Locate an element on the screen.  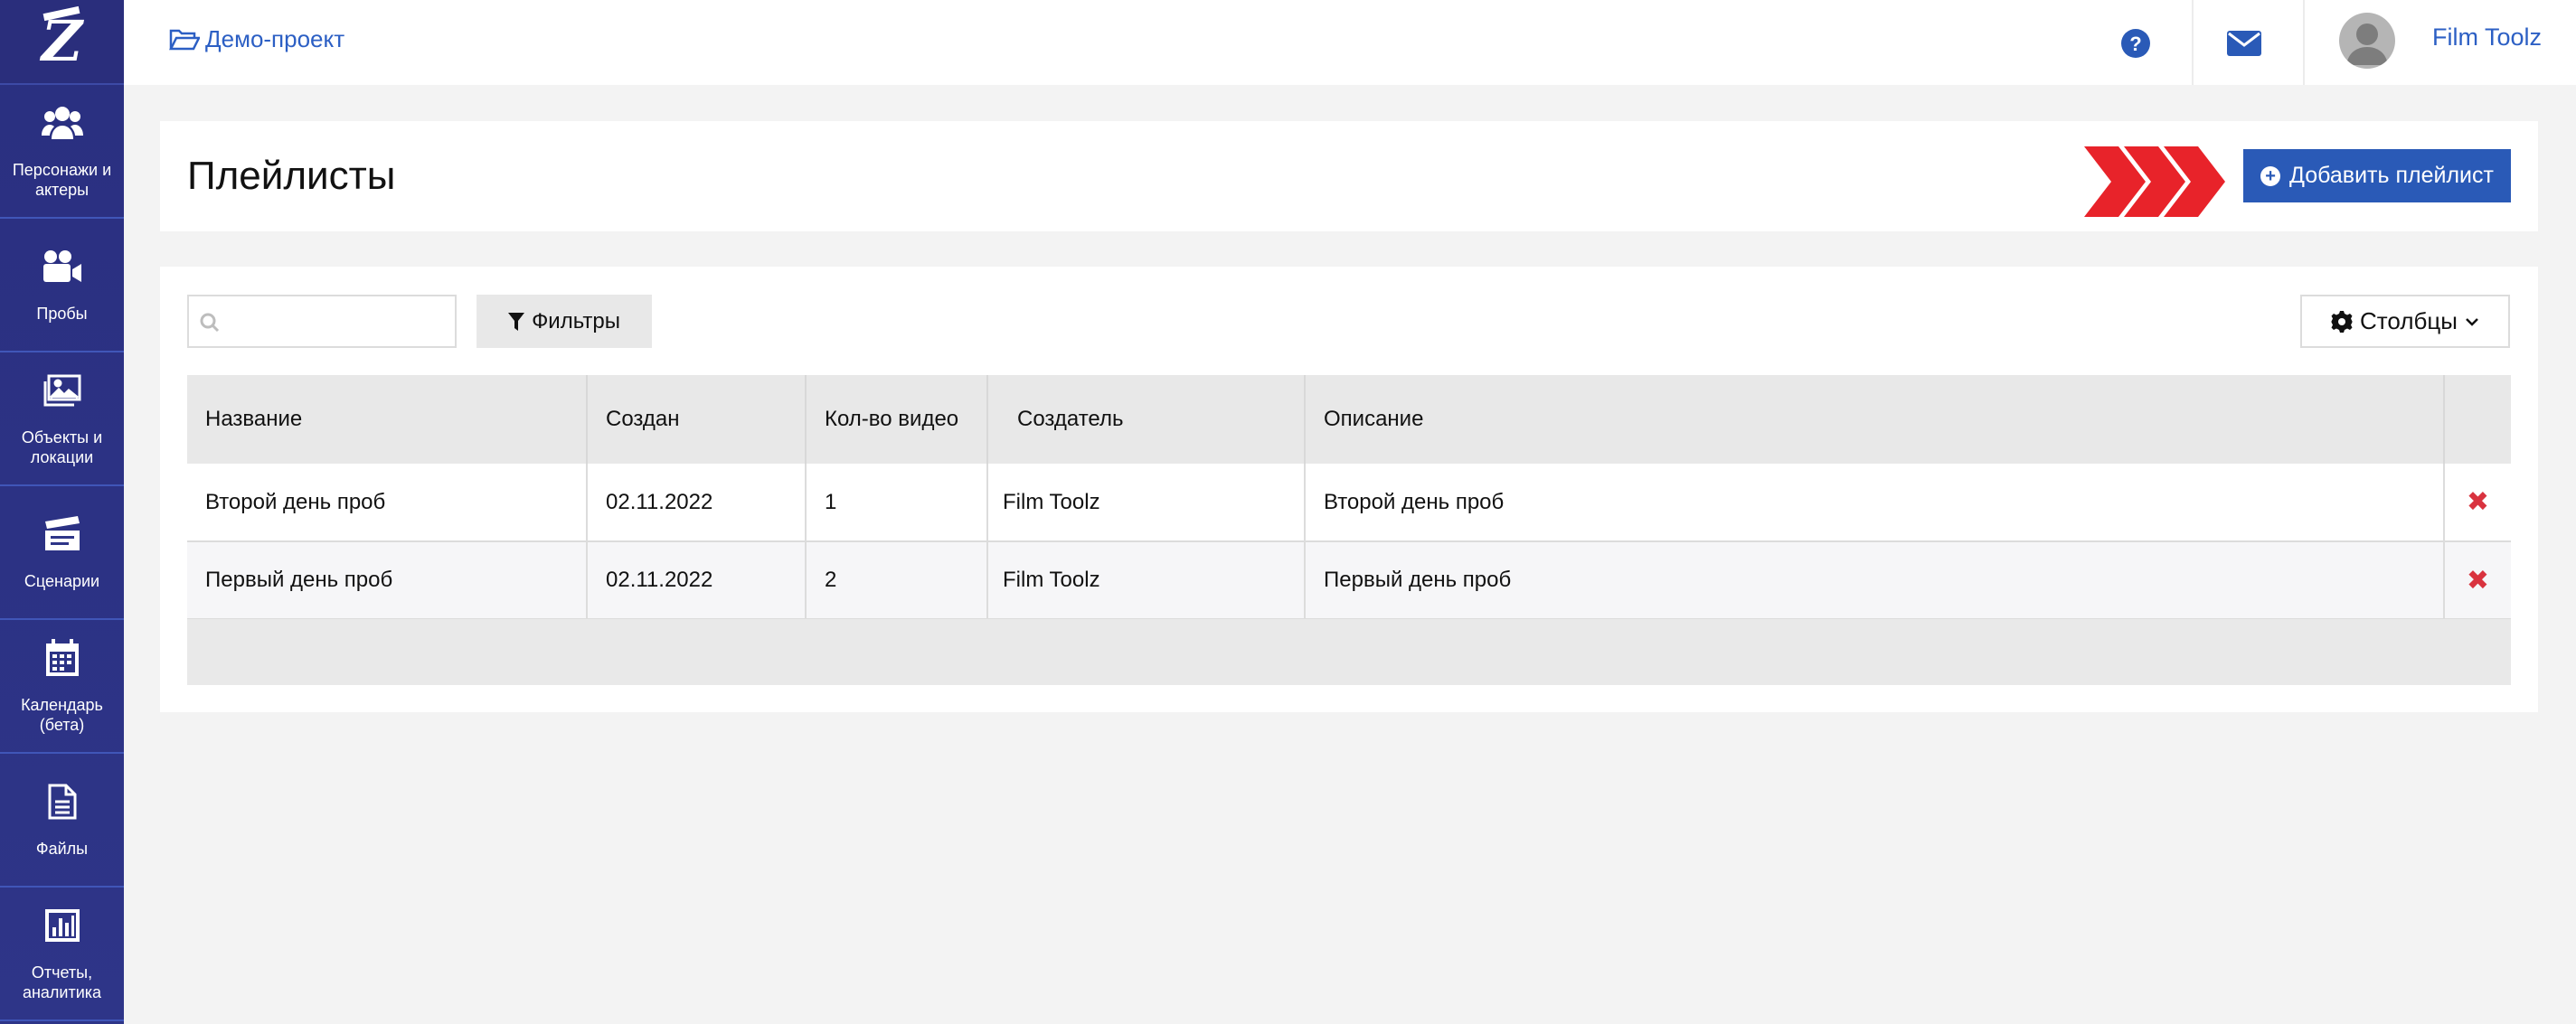
sidebar-item-label: Файлы is located at coordinates (62, 849).